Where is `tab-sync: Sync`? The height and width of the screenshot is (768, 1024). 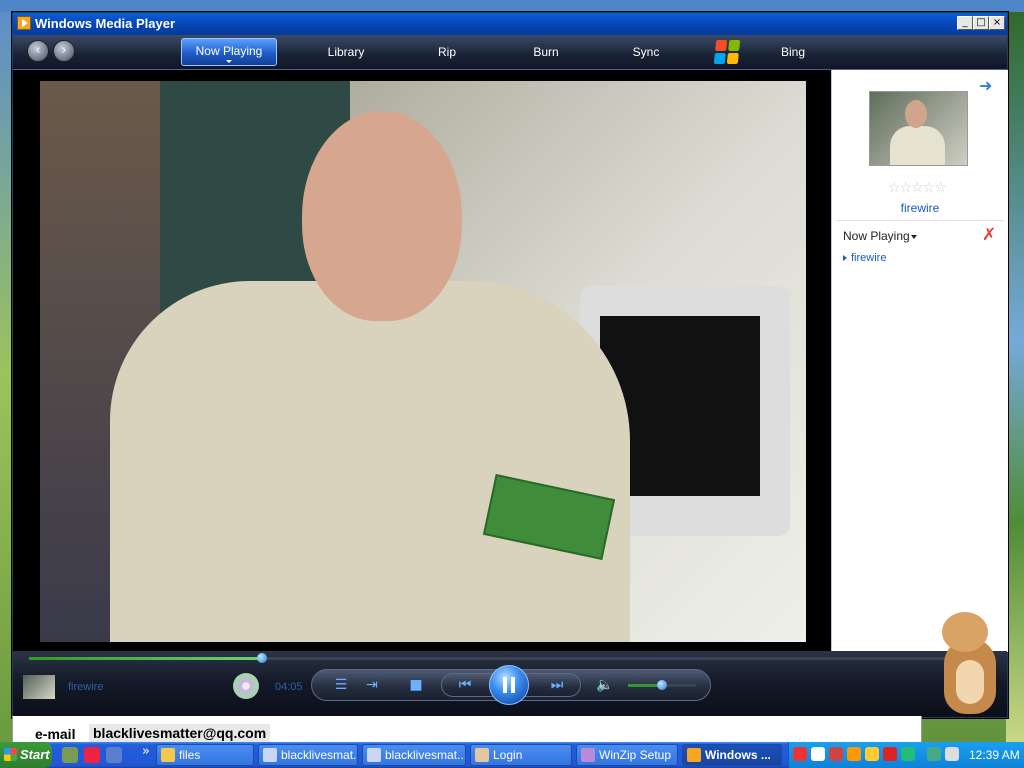 tab-sync: Sync is located at coordinates (646, 52).